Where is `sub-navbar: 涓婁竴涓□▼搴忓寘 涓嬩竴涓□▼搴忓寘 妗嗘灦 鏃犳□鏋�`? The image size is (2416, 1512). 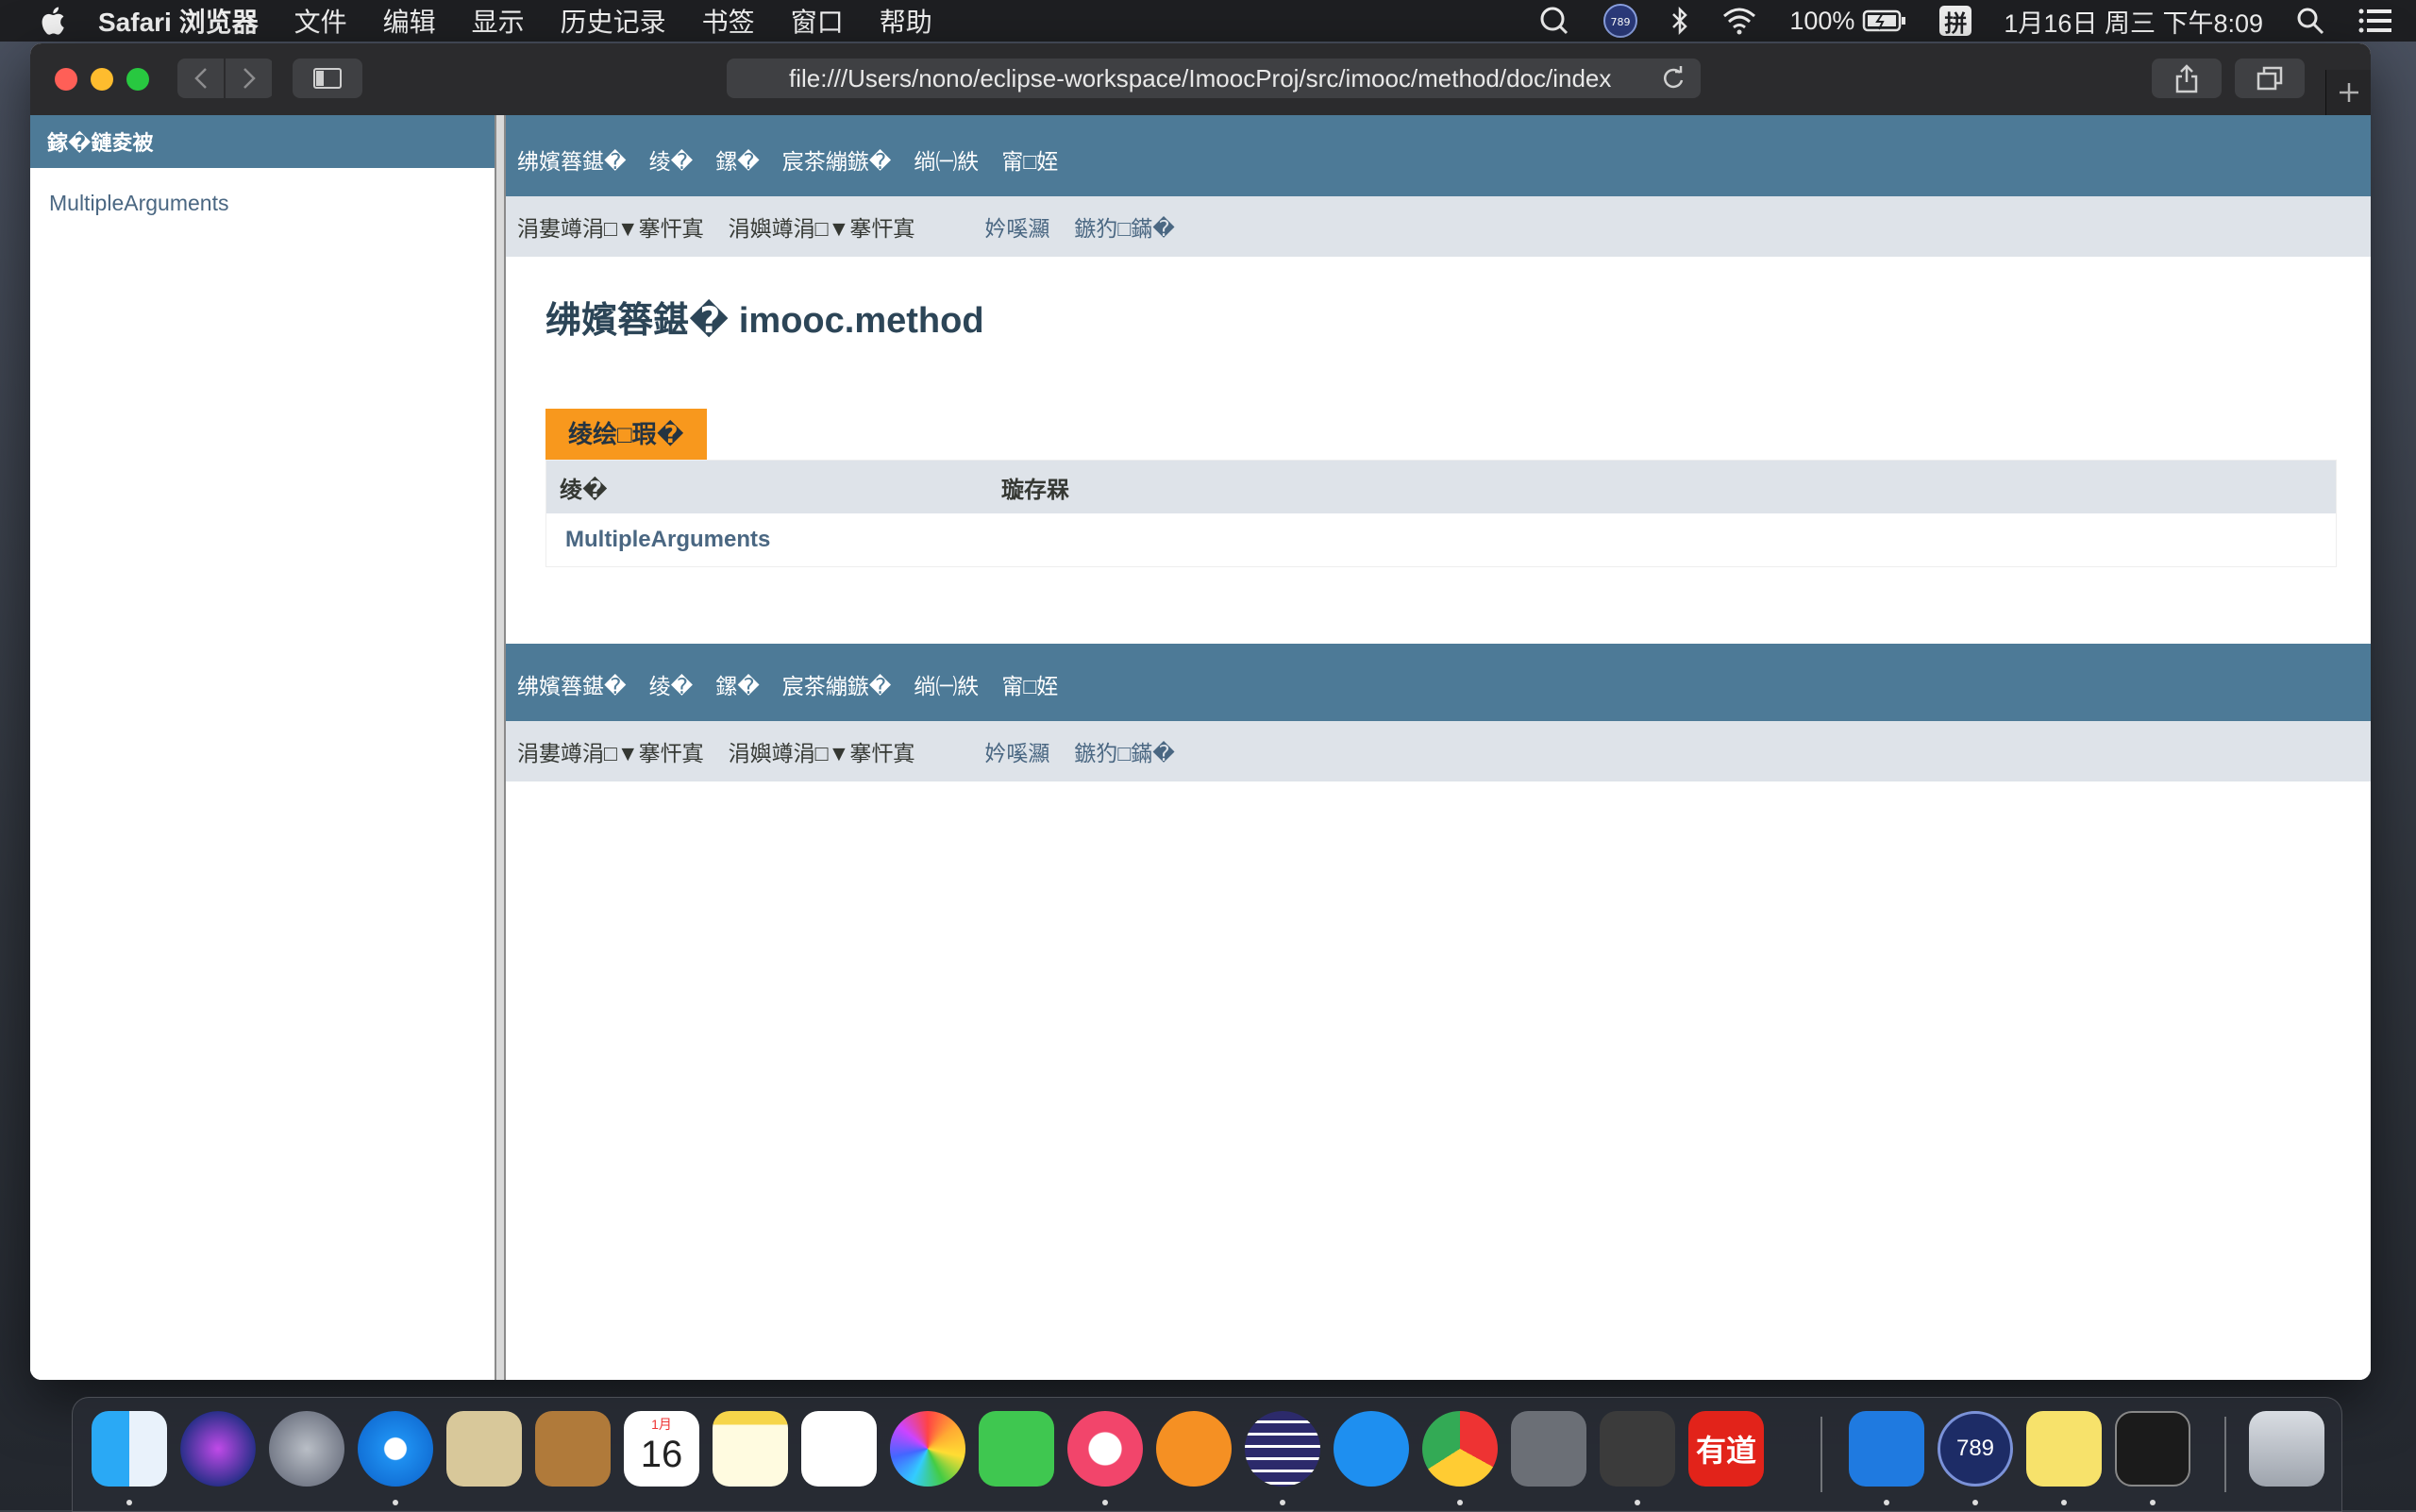
sub-navbar: 涓婁竴涓□▼搴忓寘 涓嬩竴涓□▼搴忓寘 妗嗘灦 鏃犳□鏋� is located at coordinates (1438, 226).